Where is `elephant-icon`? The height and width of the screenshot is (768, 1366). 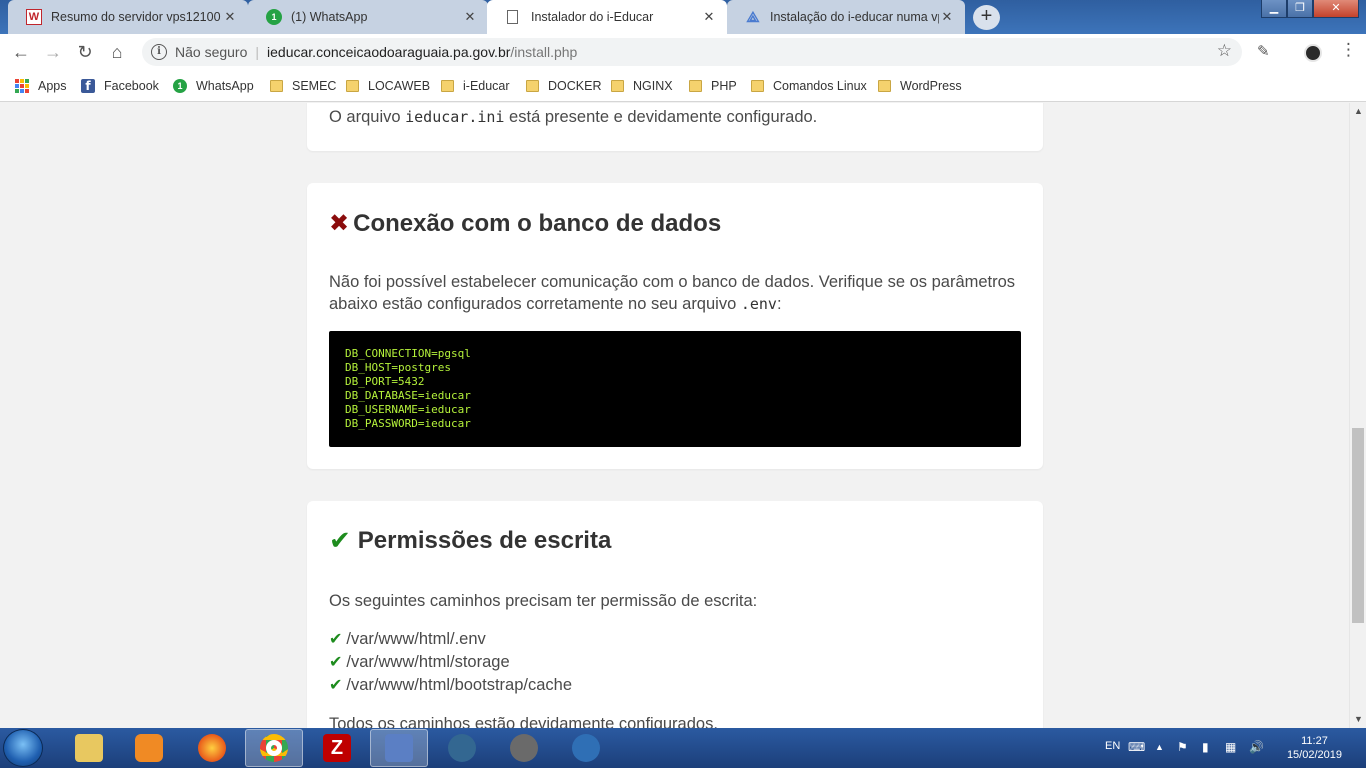 elephant-icon is located at coordinates (462, 748).